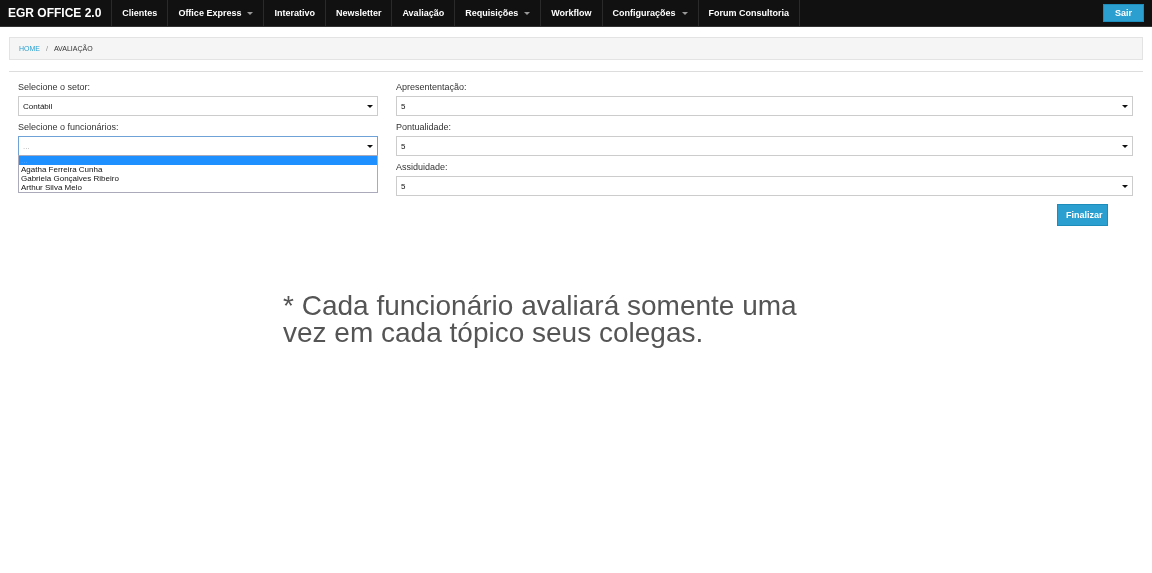  Describe the element at coordinates (424, 128) in the screenshot. I see `field-label: Pontualidade:` at that location.